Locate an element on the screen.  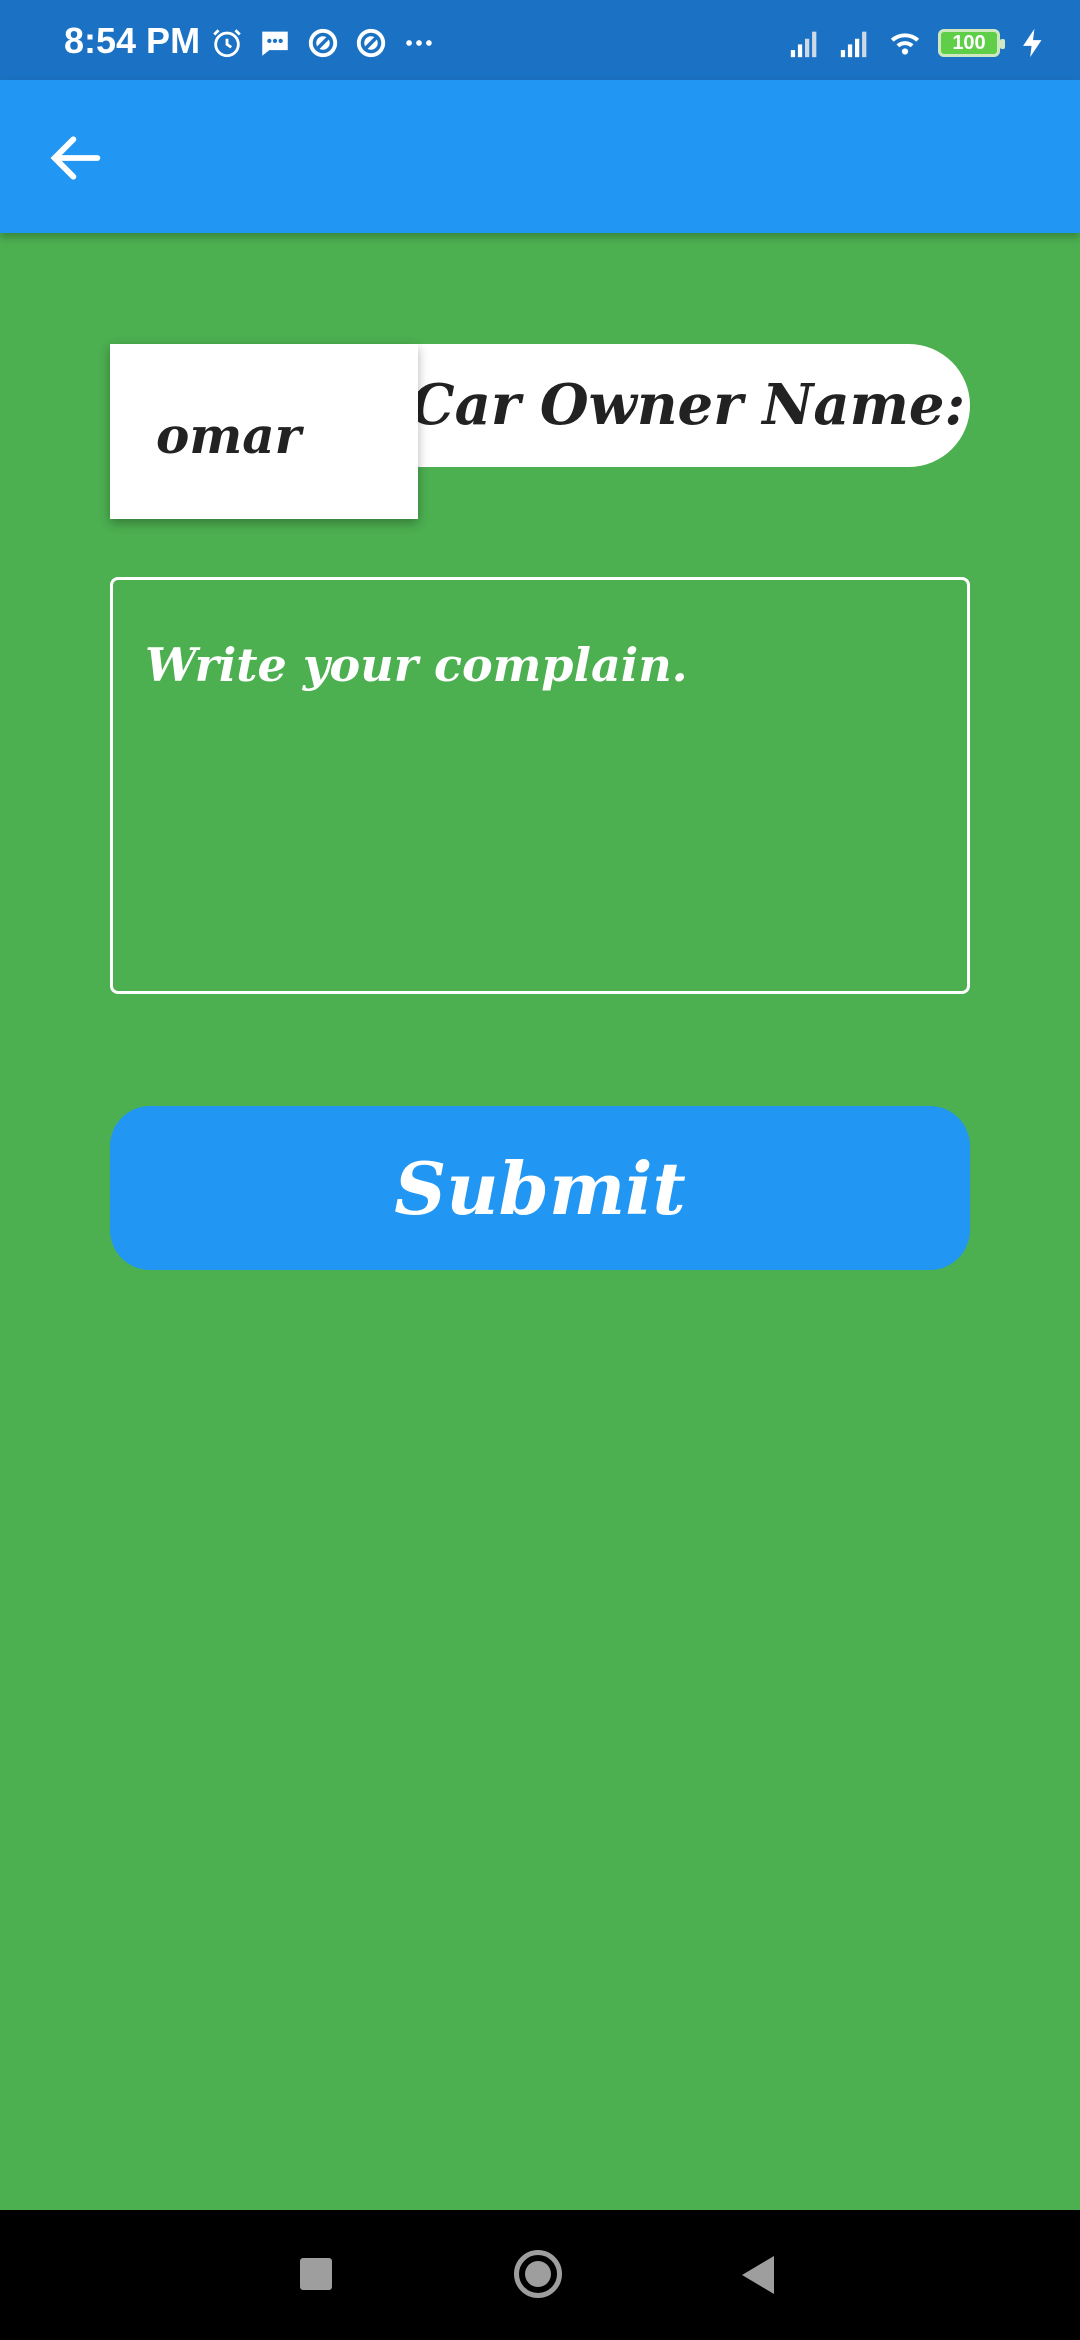
system-icons: 100 is located at coordinates (919, 43).